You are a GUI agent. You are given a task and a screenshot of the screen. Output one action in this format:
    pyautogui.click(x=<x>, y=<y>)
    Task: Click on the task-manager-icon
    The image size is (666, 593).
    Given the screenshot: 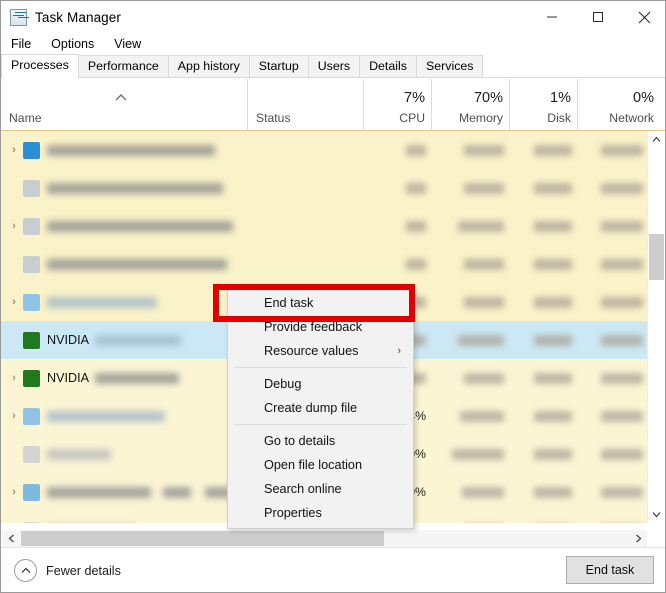 What is the action you would take?
    pyautogui.click(x=18, y=17)
    